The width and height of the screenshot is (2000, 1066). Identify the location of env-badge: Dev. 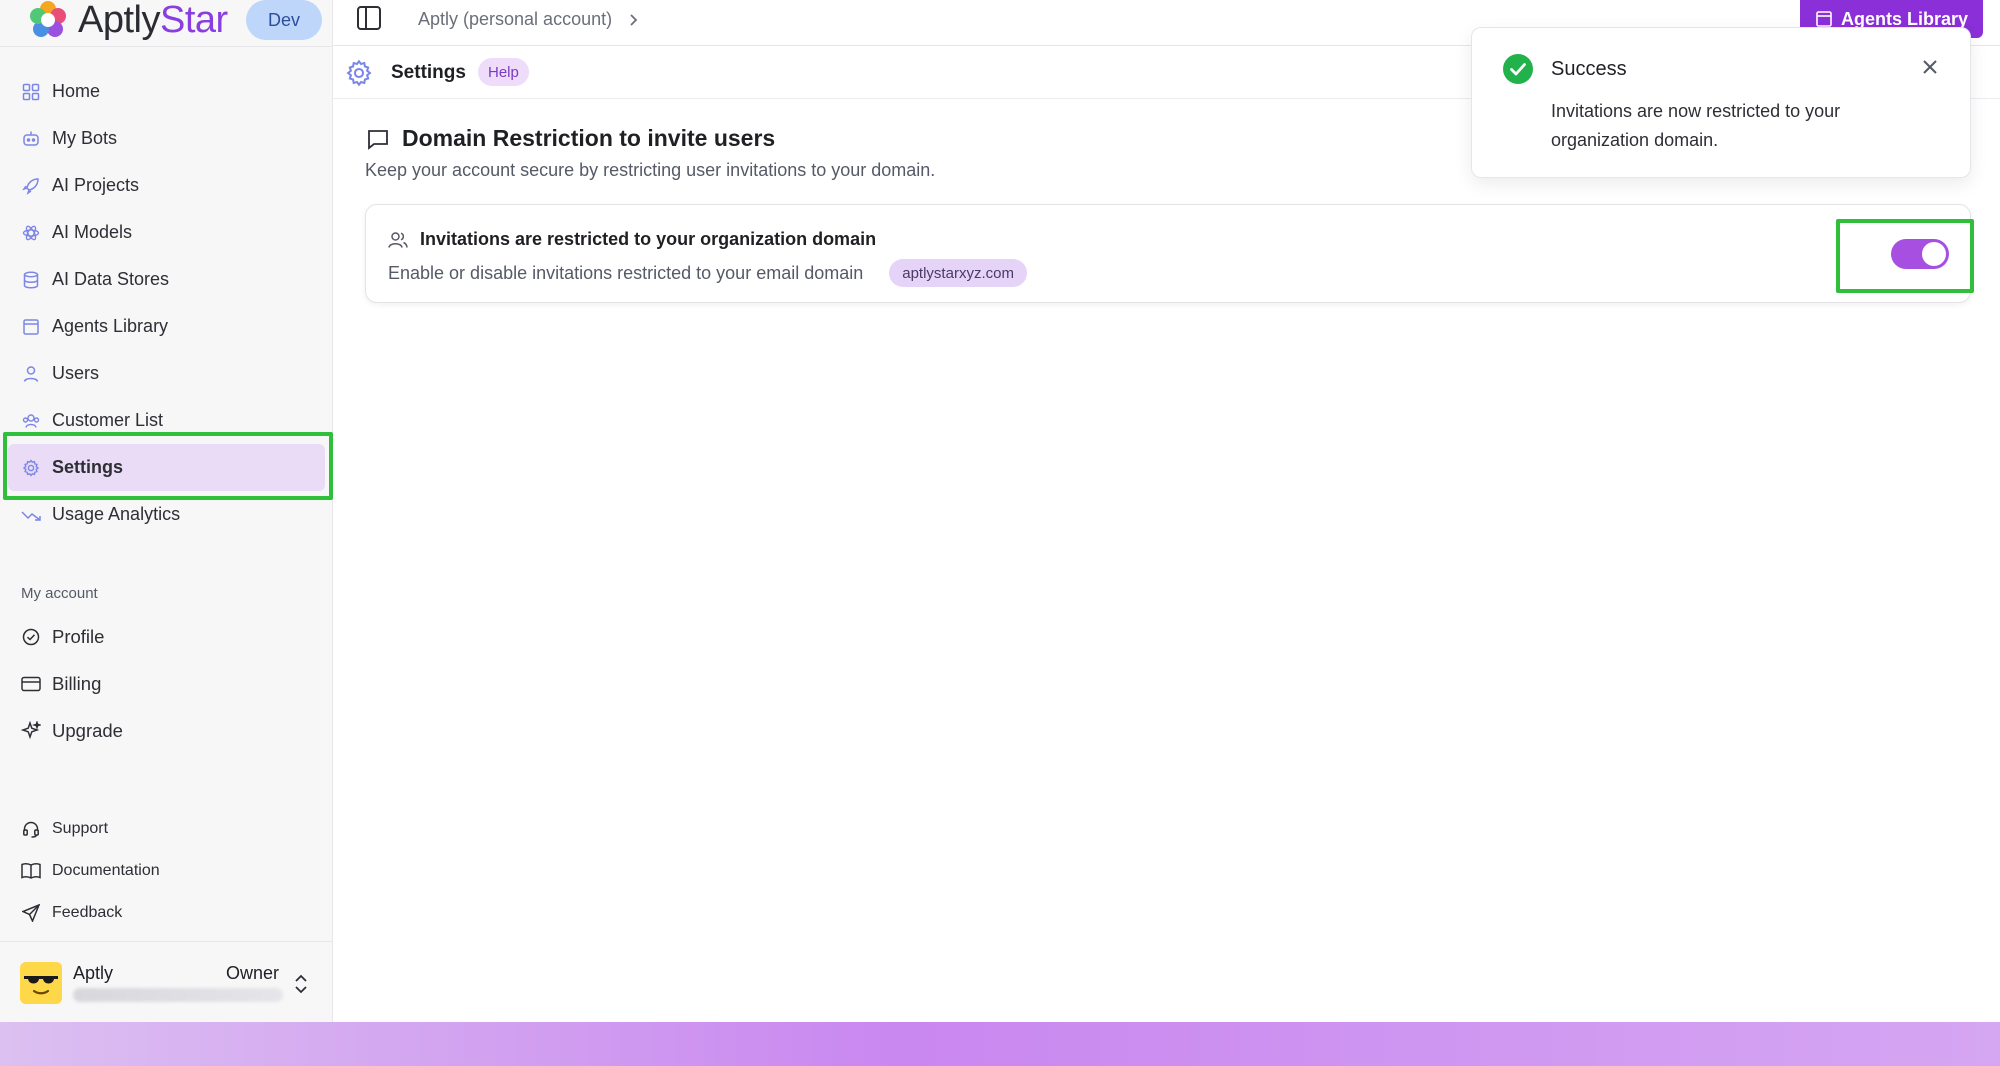
(284, 20).